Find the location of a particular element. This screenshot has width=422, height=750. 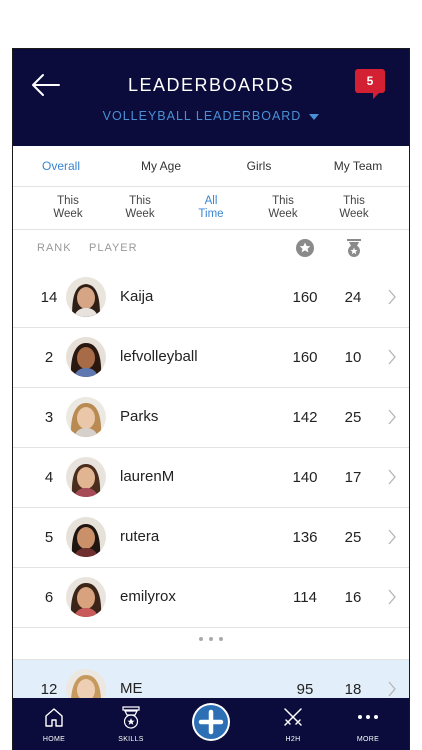

period-tab-2-line1: This is located at coordinates (140, 201).